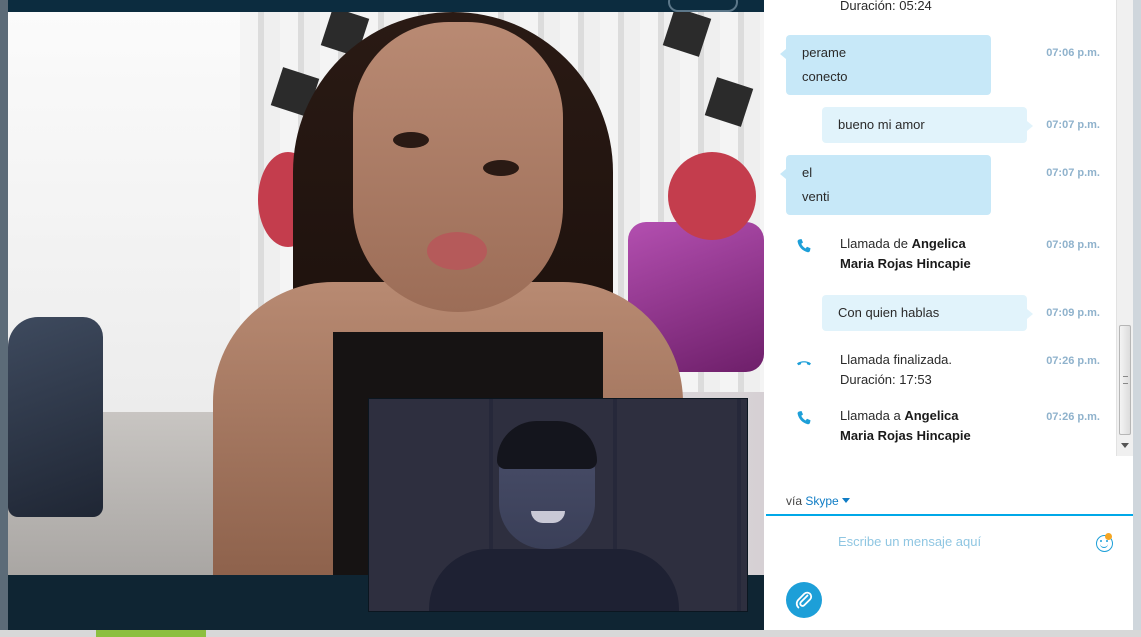  I want to click on call-event-text: Llamada finalizada. Duración: 17:53, so click(896, 370).